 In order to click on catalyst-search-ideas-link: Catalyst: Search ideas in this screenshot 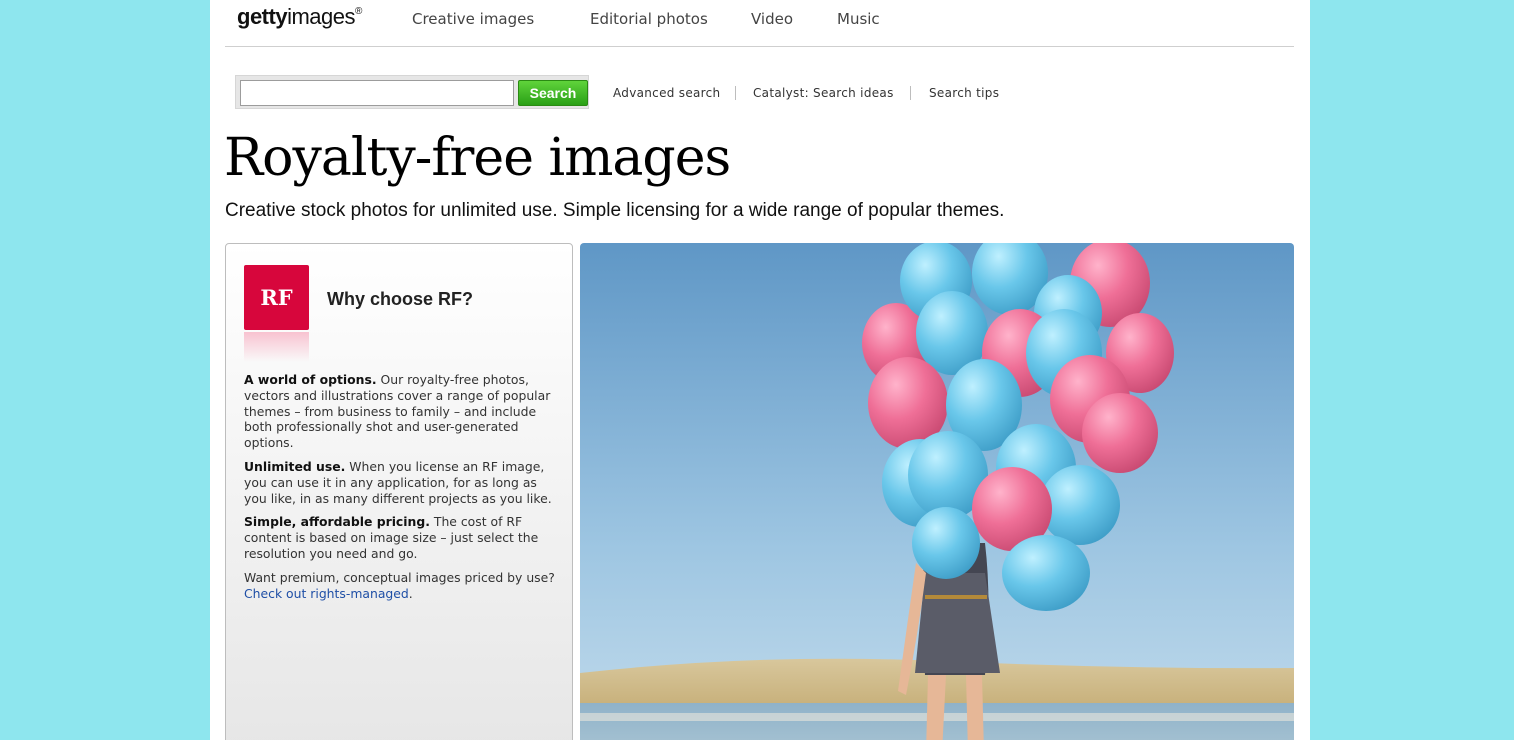, I will do `click(823, 93)`.